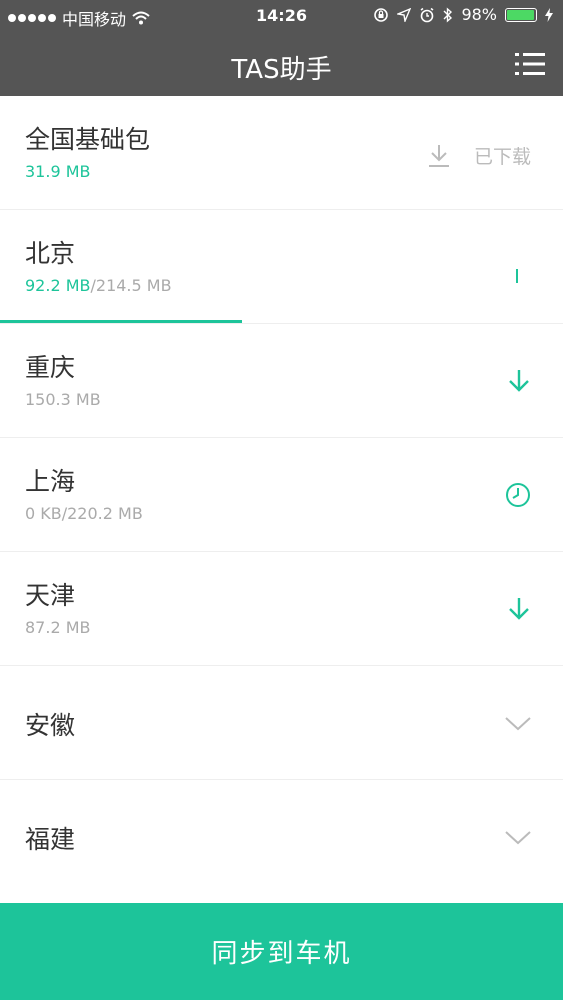 The width and height of the screenshot is (563, 1000). I want to click on pause-download-button, so click(517, 277).